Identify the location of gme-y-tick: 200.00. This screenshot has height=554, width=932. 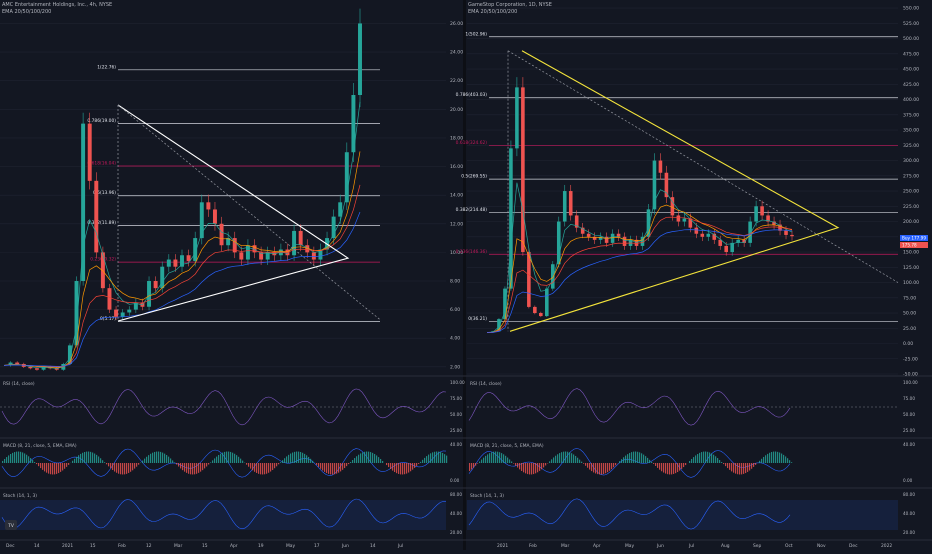
(911, 222).